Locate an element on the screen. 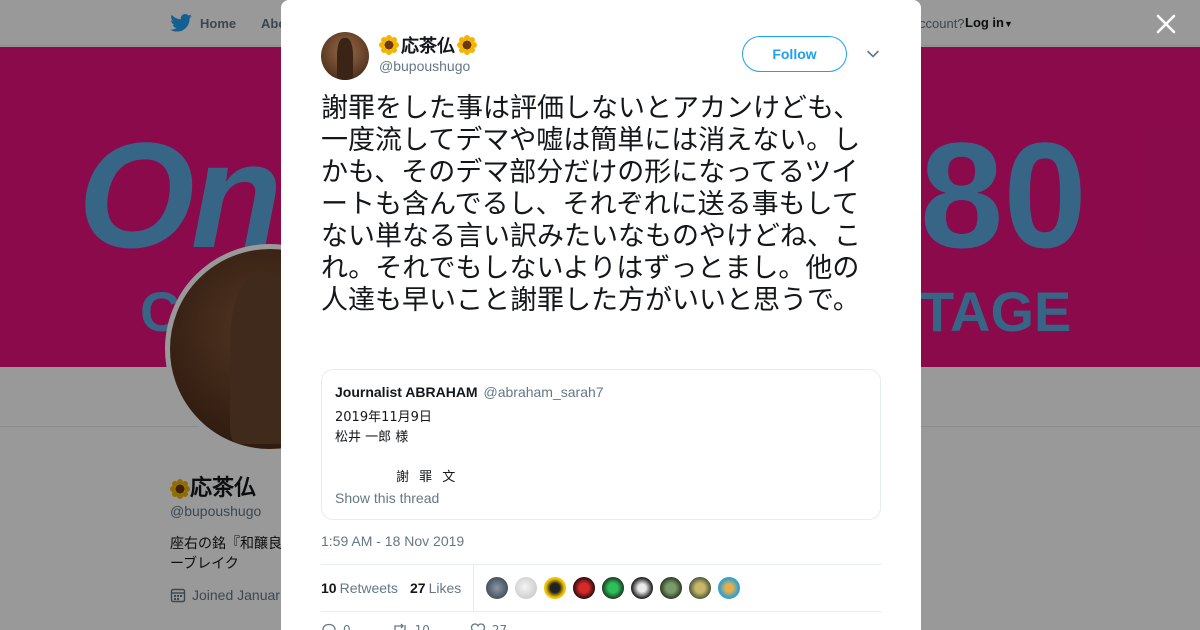 This screenshot has width=1200, height=630. quoted-tweet-header: Journalist ABRAHAM @abraham_sarah7 is located at coordinates (469, 392).